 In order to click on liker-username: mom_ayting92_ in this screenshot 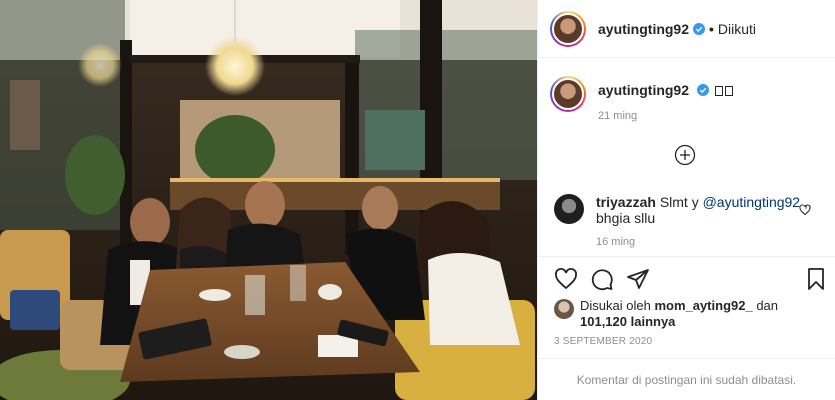, I will do `click(703, 305)`.